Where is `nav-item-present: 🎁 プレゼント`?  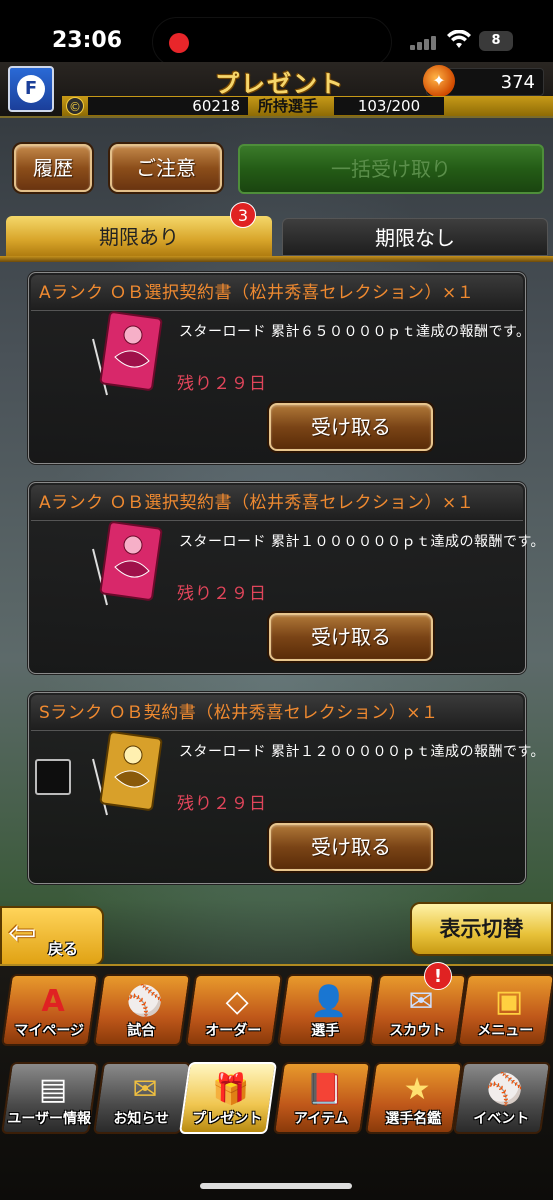
nav-item-present: 🎁 プレゼント is located at coordinates (228, 1098).